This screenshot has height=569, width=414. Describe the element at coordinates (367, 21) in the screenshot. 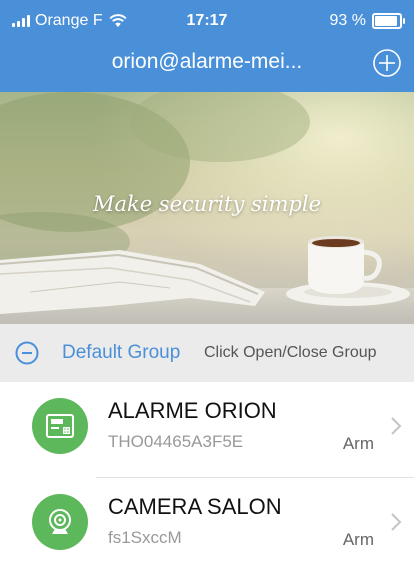

I see `status-right: 93 %` at that location.